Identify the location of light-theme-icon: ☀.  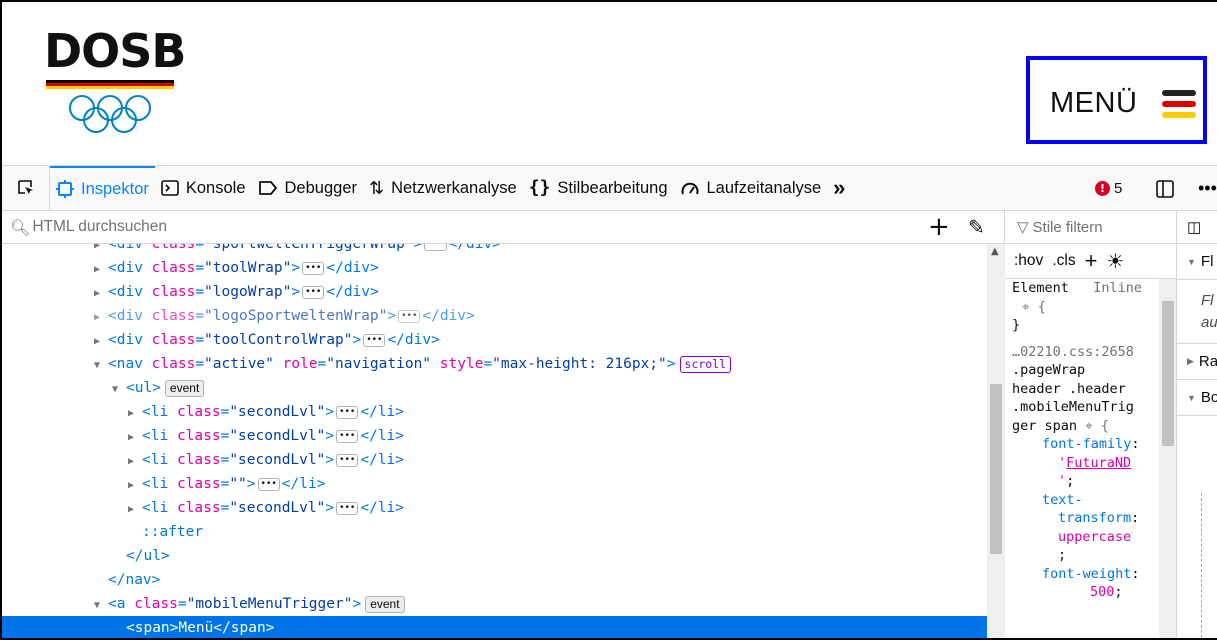
(1115, 261).